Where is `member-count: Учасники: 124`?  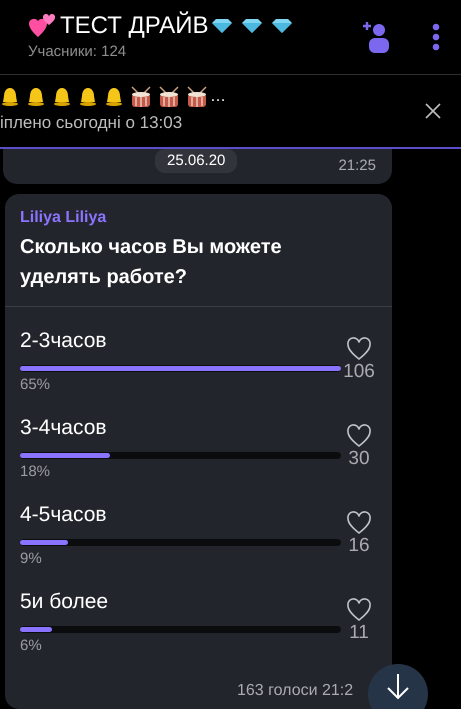 member-count: Учасники: 124 is located at coordinates (78, 52).